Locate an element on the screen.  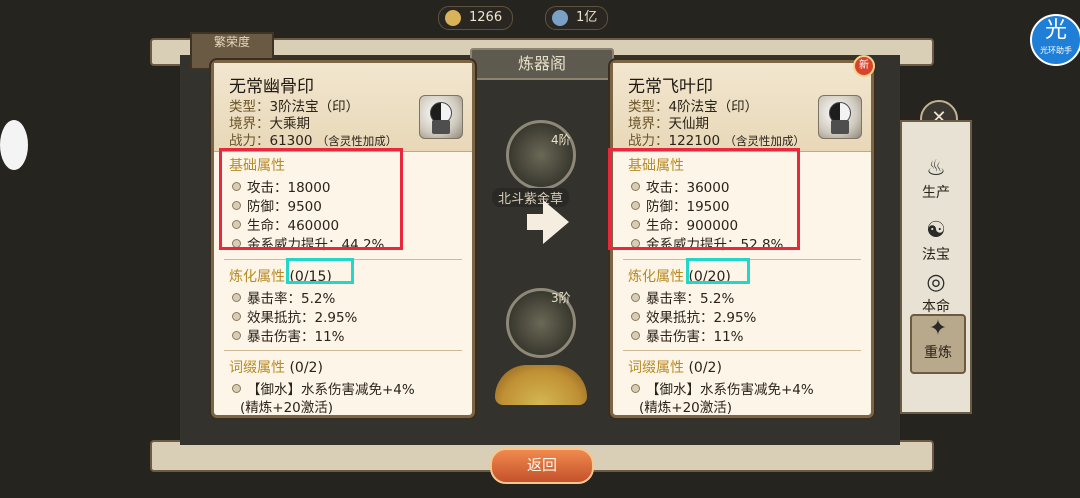
new-badge: 新 is located at coordinates (864, 66).